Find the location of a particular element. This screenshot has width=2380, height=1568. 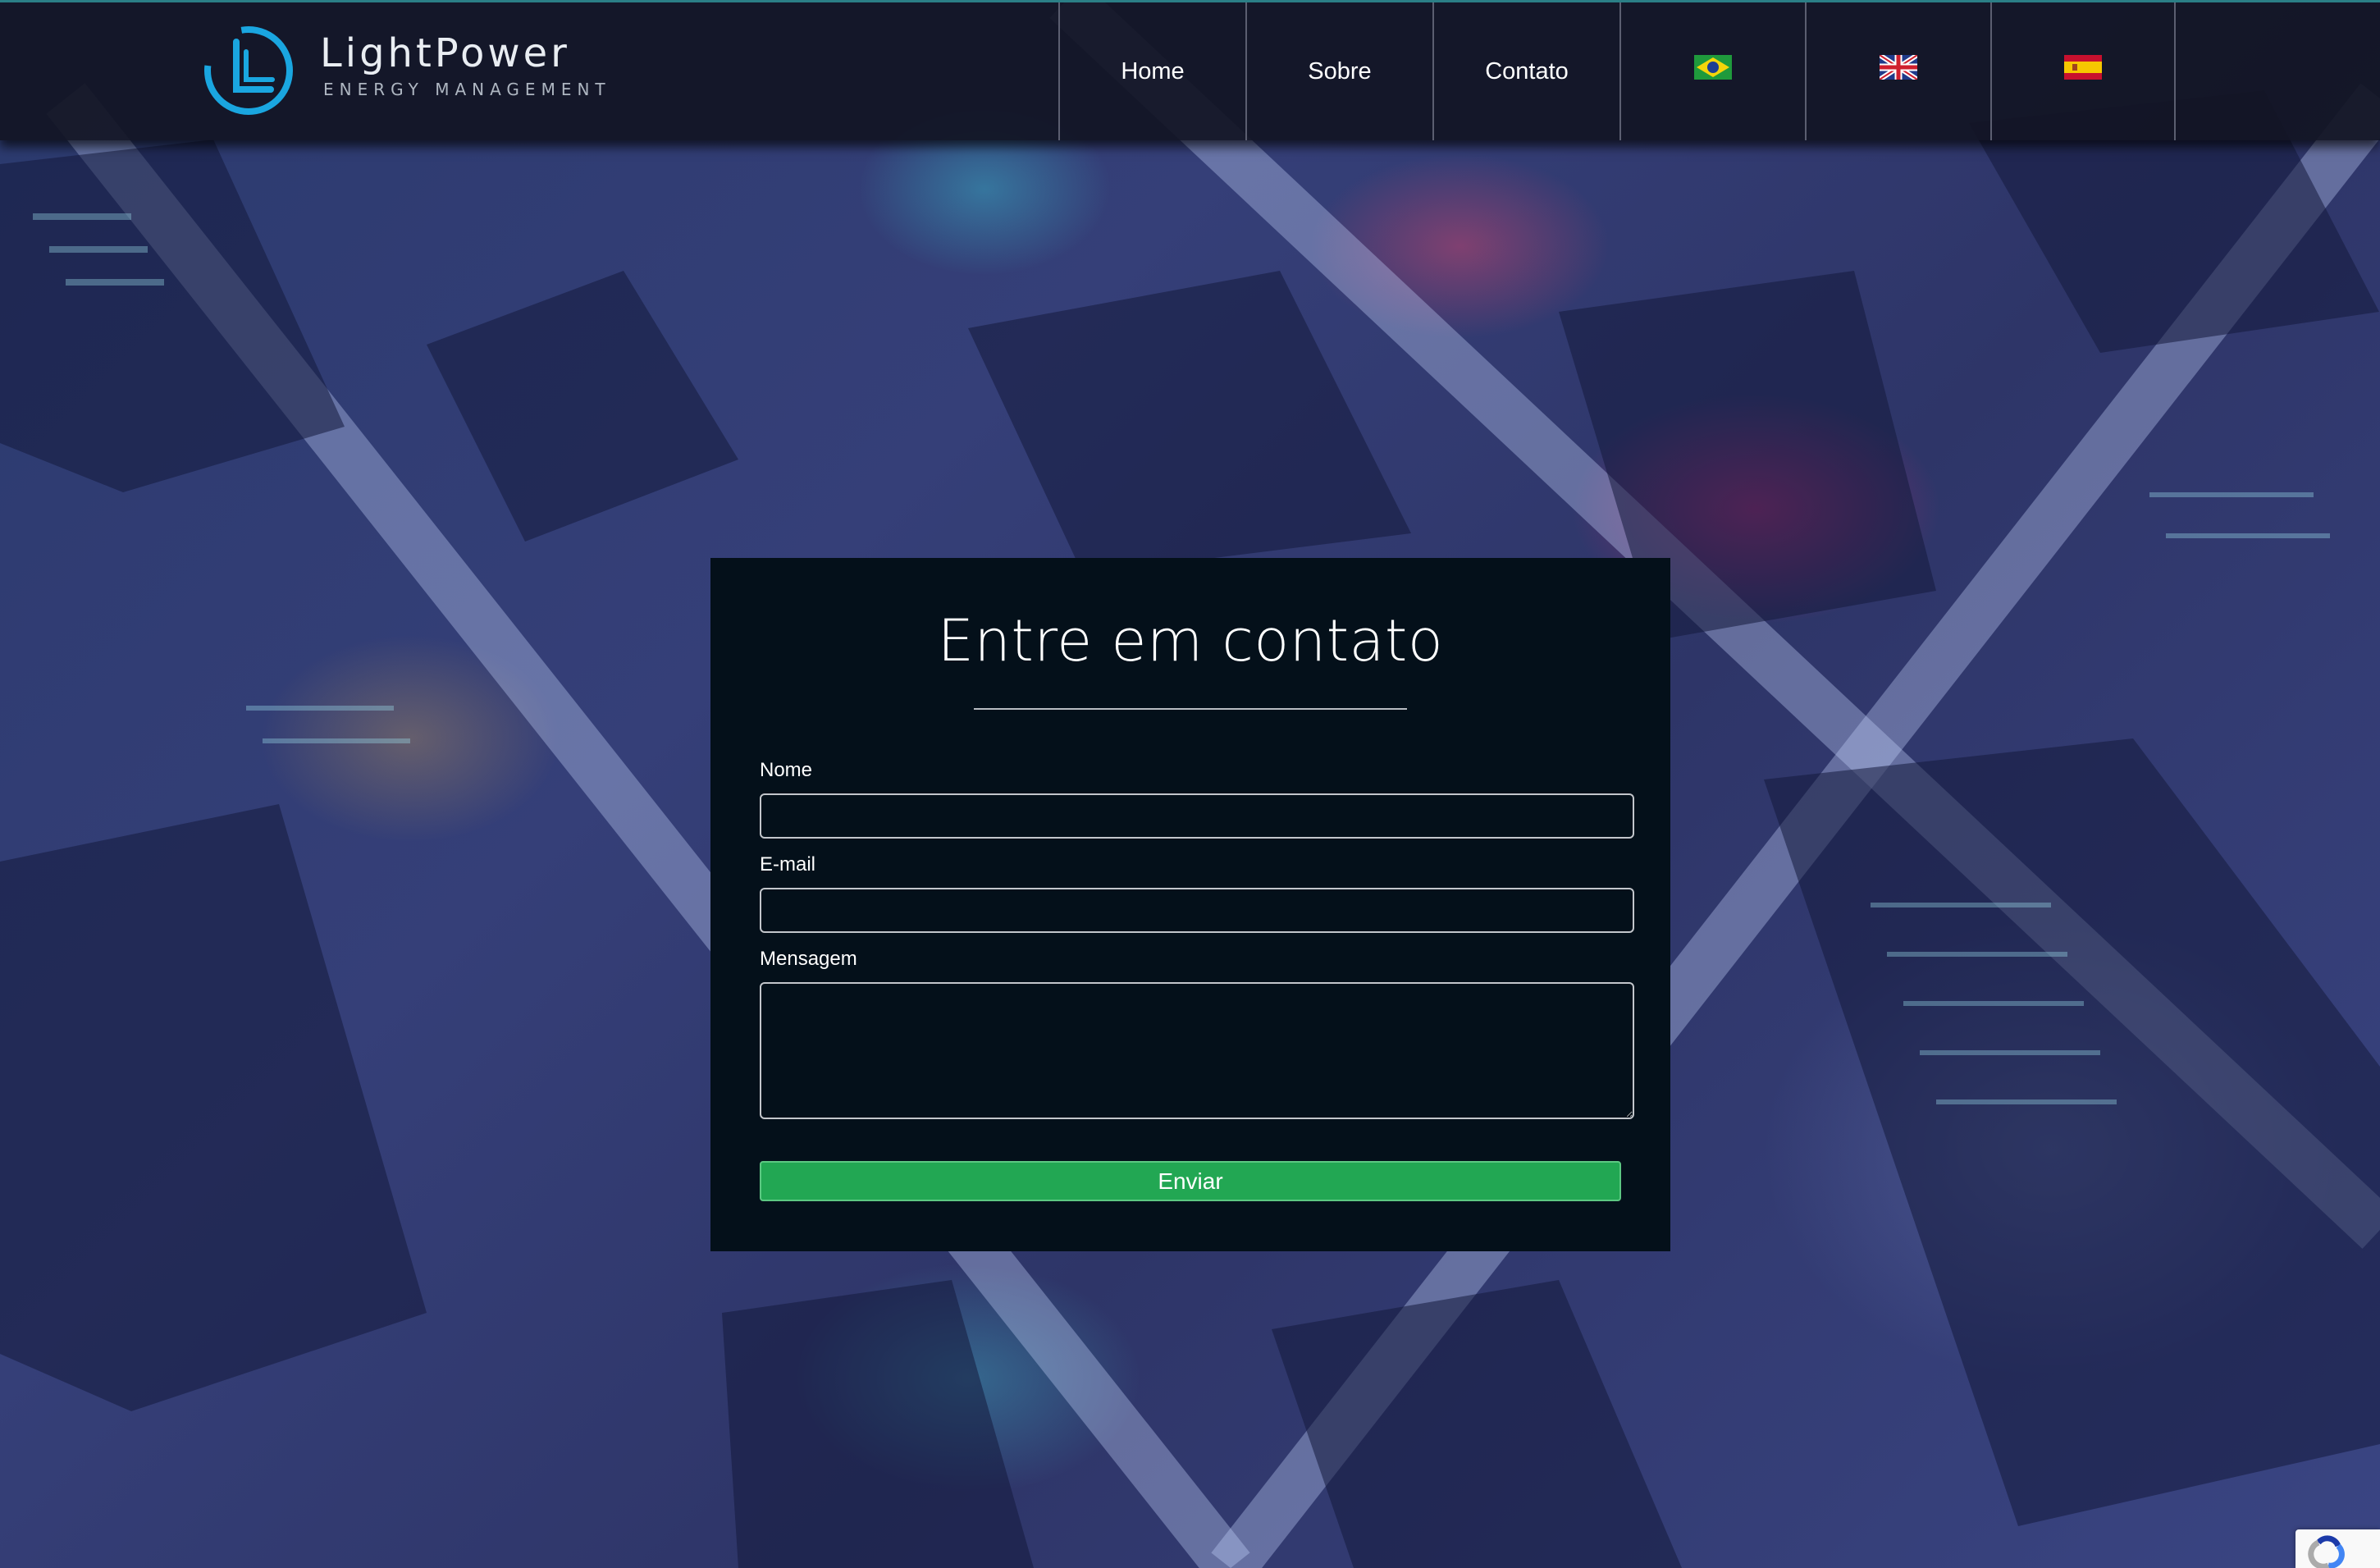

nav-sobre-link: Sobre is located at coordinates (1338, 71).